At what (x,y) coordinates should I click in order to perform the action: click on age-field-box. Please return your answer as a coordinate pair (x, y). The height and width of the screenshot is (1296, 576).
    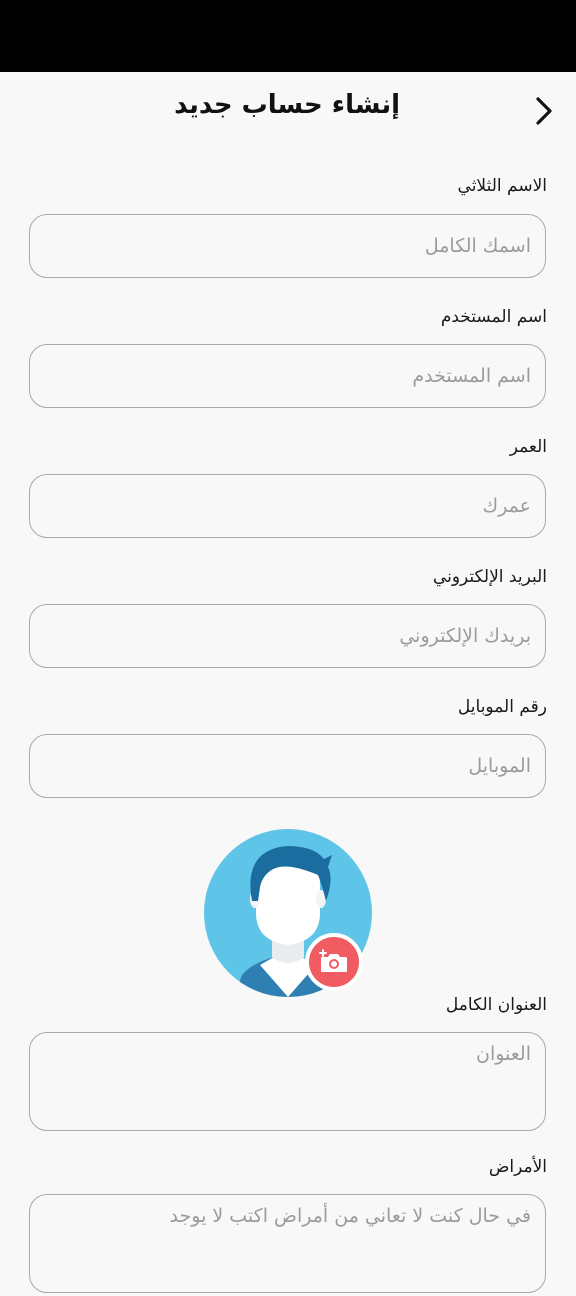
    Looking at the image, I should click on (287, 506).